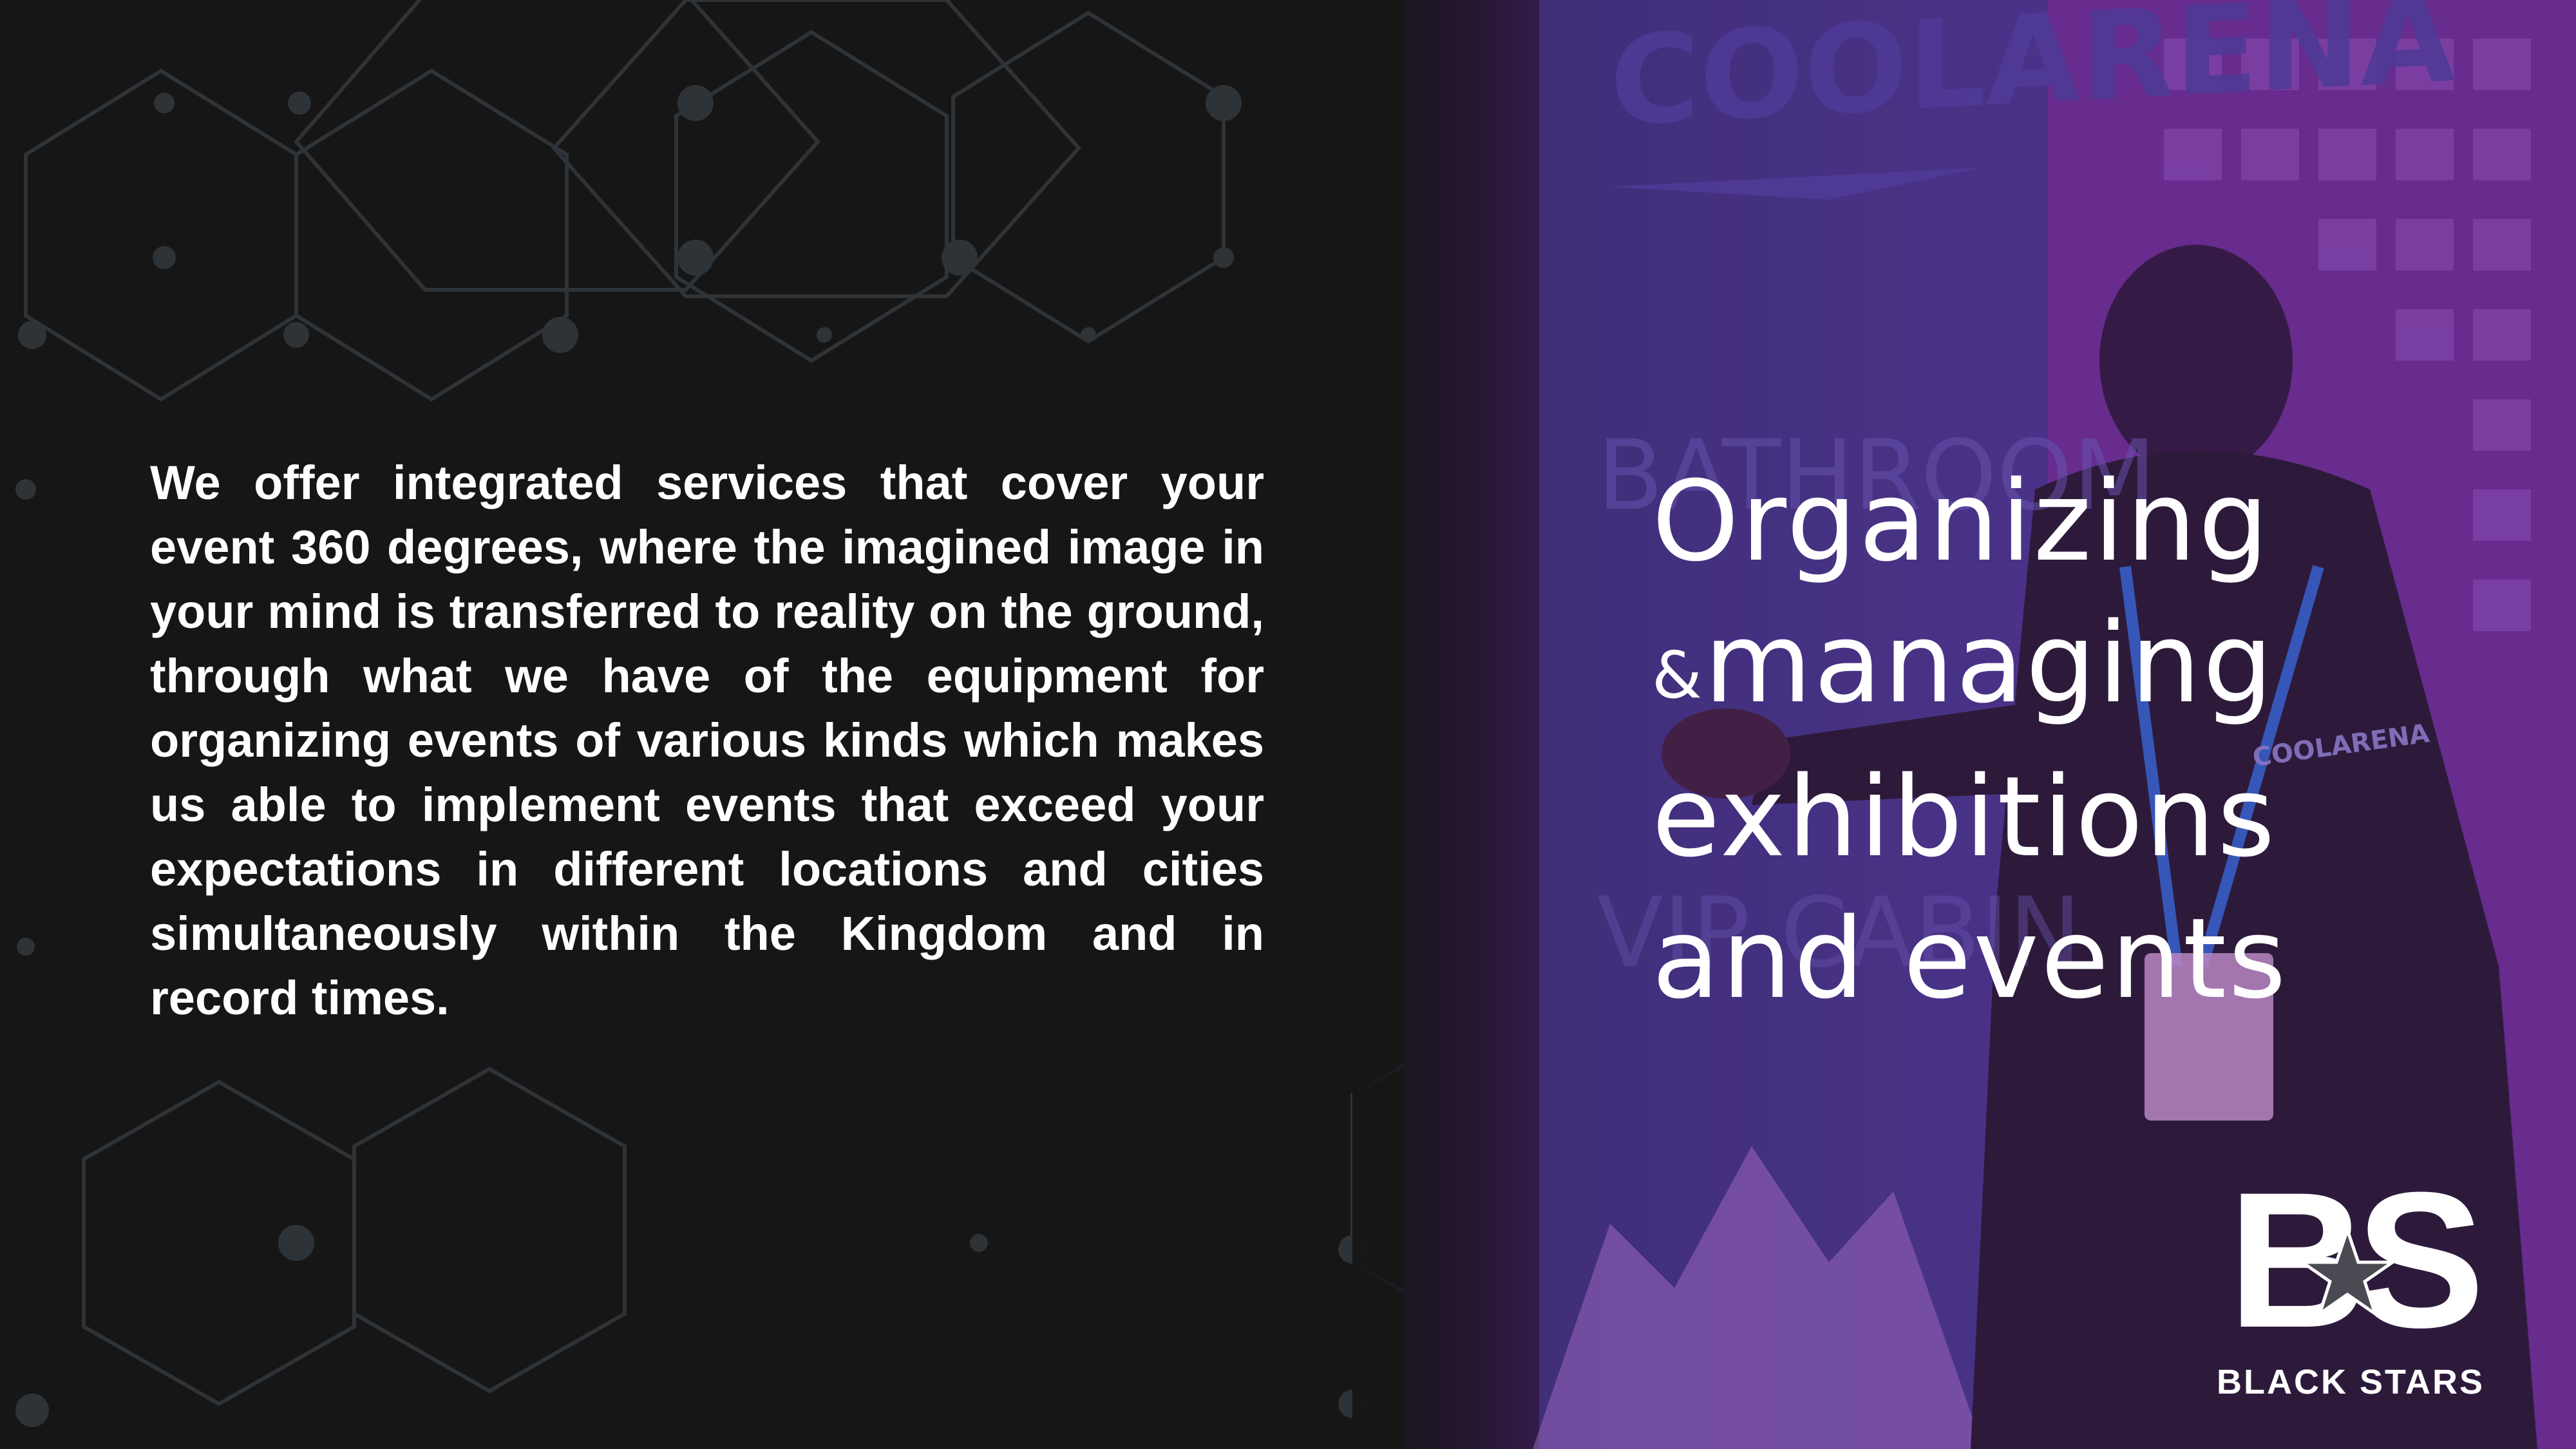 This screenshot has height=1449, width=2576. I want to click on headline-line-2-text: managing, so click(1989, 663).